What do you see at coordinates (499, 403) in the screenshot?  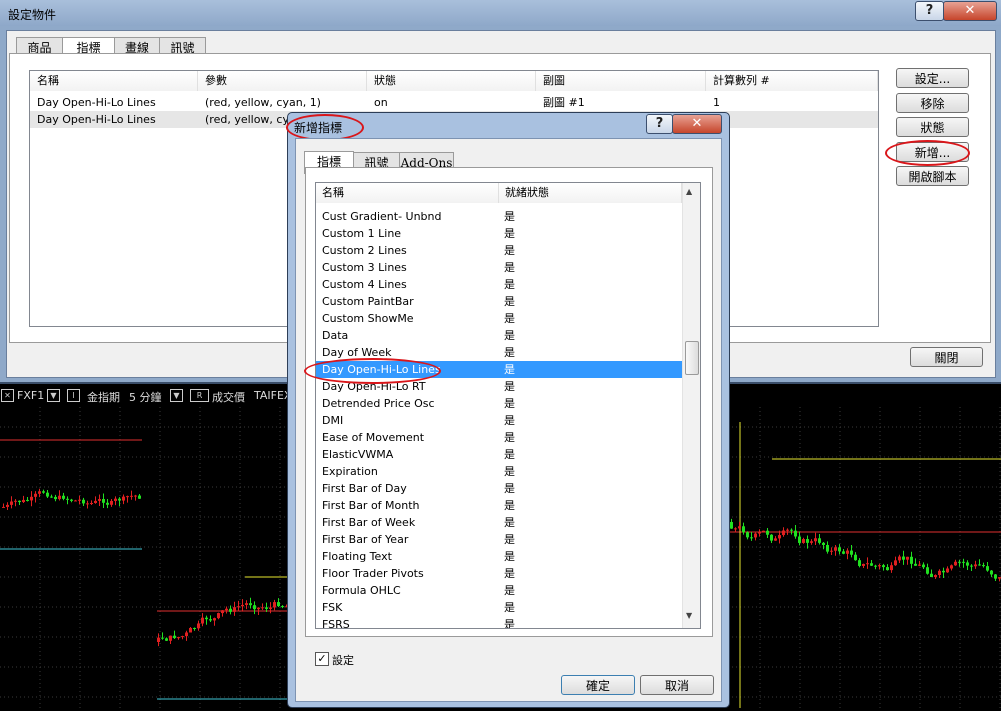 I see `list-item: Detrended Price Osc 是` at bounding box center [499, 403].